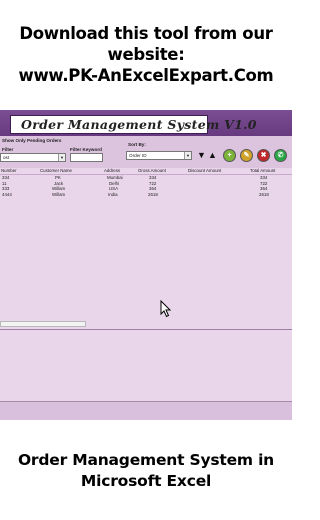 Image resolution: width=320 pixels, height=520 pixels. Describe the element at coordinates (146, 33) in the screenshot. I see `banner-line-1: Download this tool from our` at that location.